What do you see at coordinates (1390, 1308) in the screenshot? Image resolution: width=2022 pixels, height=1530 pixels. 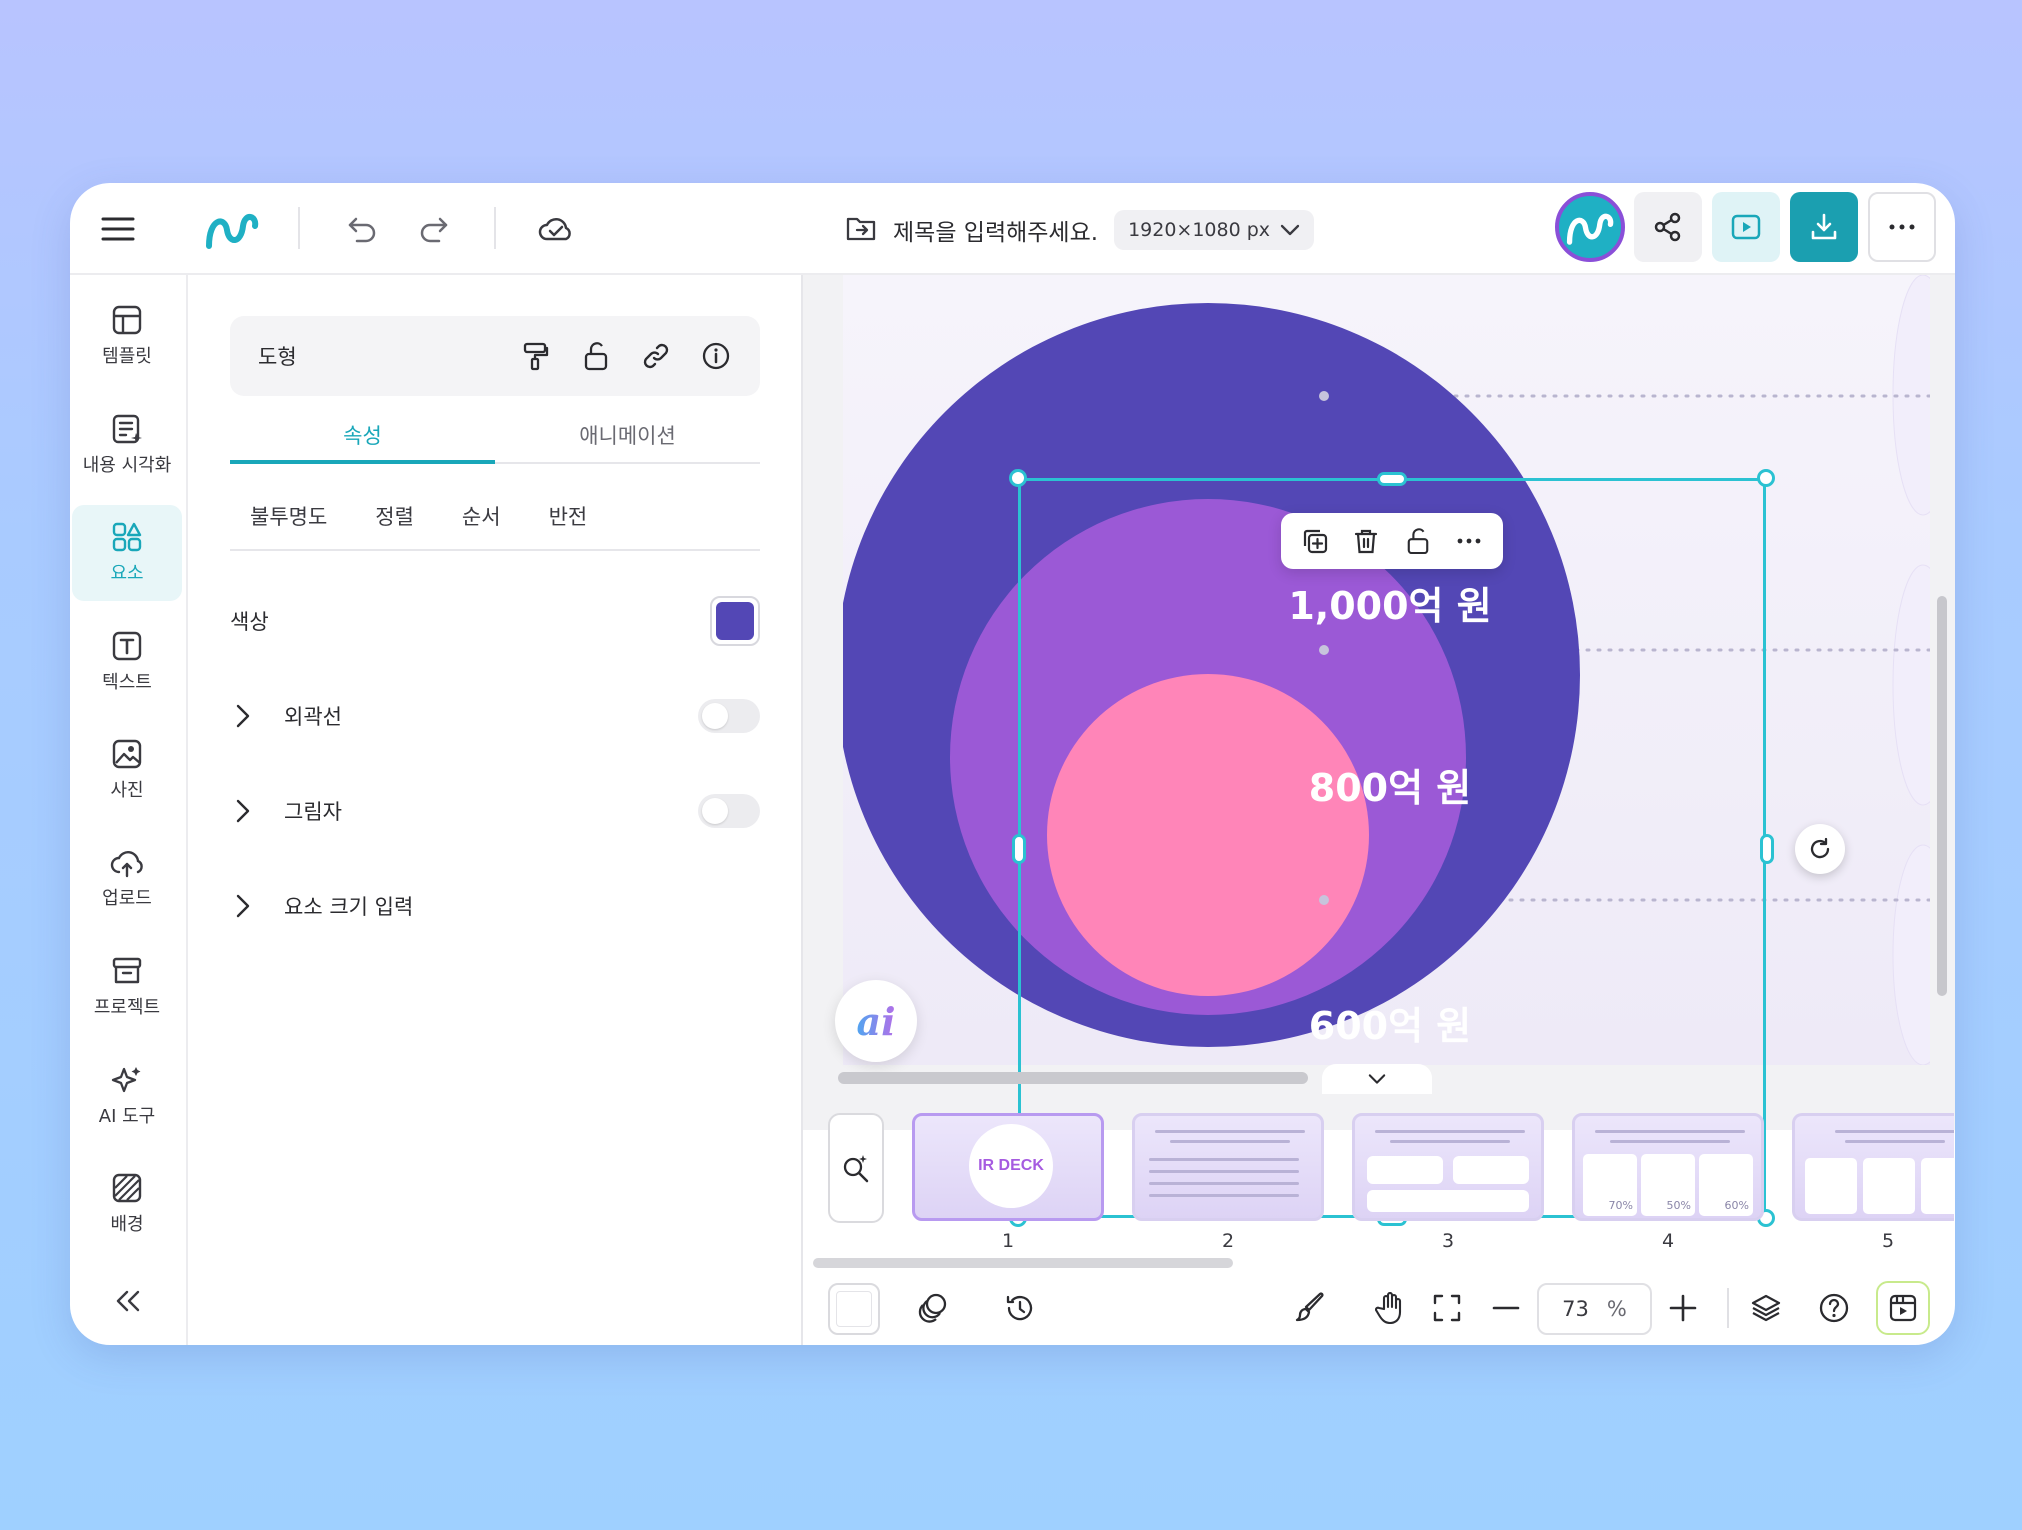 I see `hand-icon` at bounding box center [1390, 1308].